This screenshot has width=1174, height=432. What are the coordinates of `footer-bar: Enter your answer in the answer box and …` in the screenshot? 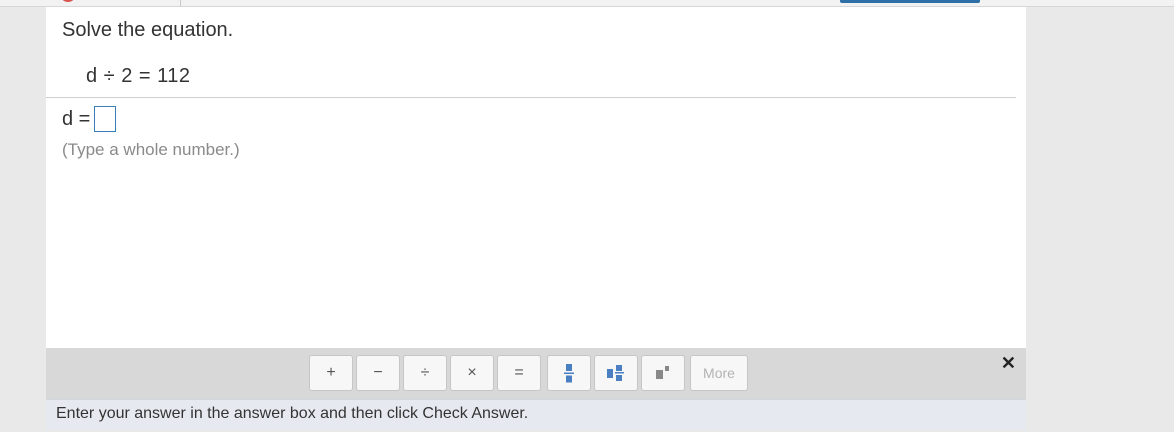 It's located at (536, 414).